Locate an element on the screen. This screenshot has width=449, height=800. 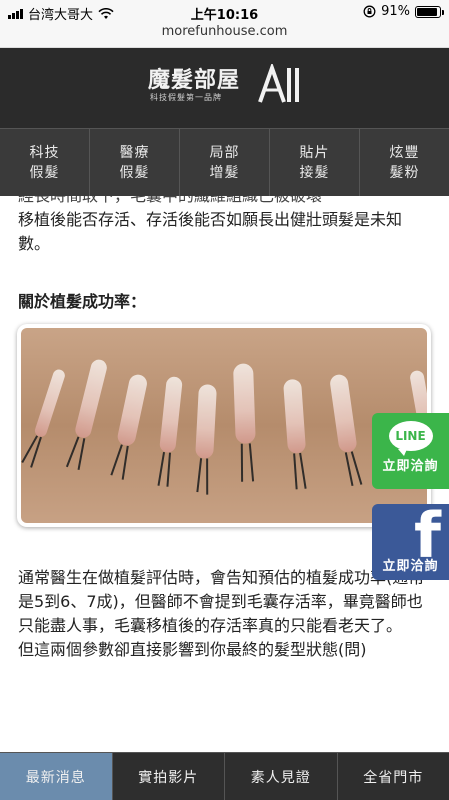
nav-label: 接髮 is located at coordinates (314, 172).